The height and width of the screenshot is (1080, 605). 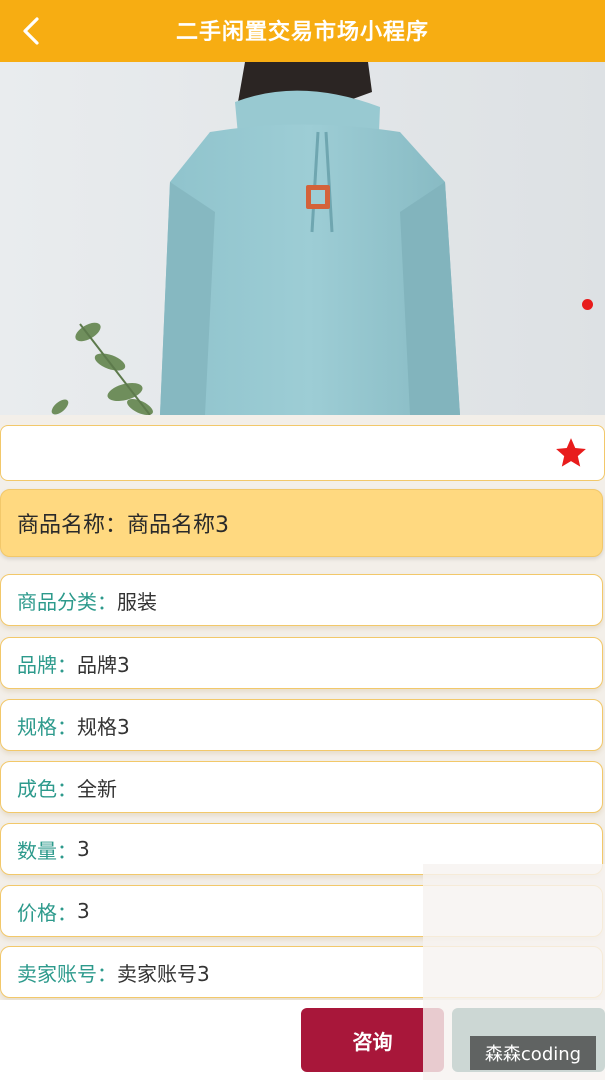 What do you see at coordinates (301, 725) in the screenshot?
I see `detail-row-spec: 规格： 规格3` at bounding box center [301, 725].